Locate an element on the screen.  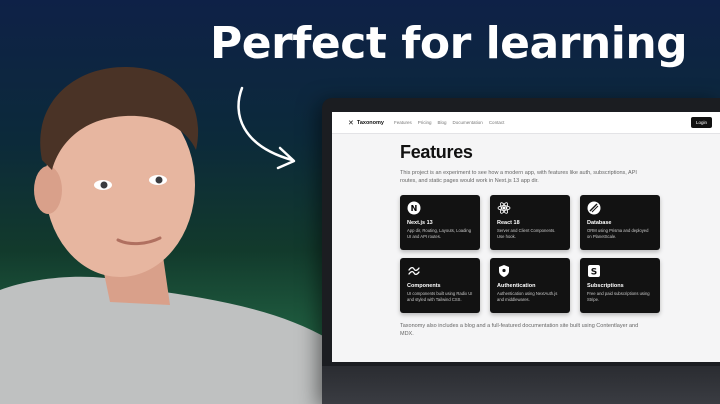
nextjs-icon: N is located at coordinates (414, 208).